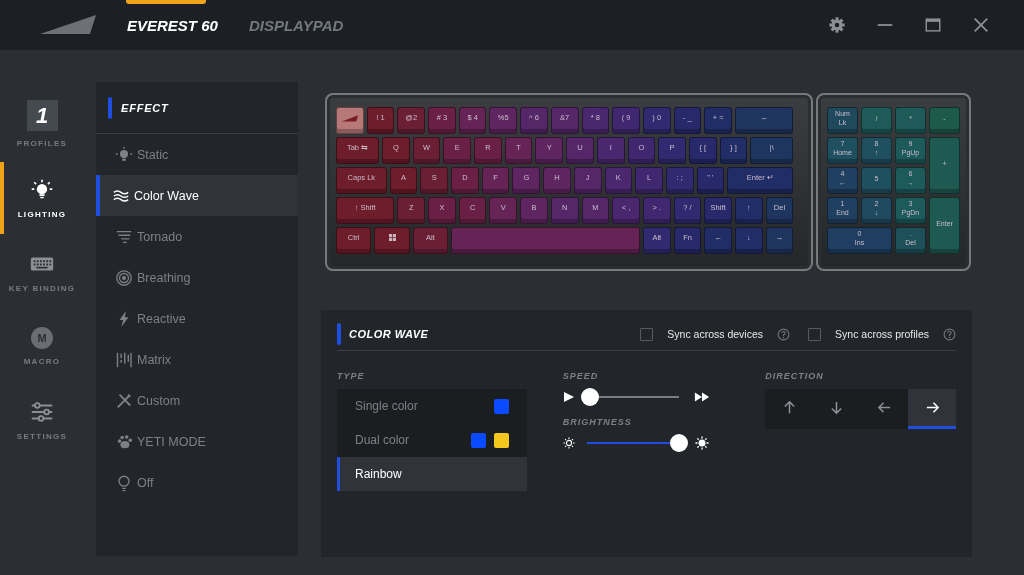  Describe the element at coordinates (432, 440) in the screenshot. I see `type-option: Dual color` at that location.